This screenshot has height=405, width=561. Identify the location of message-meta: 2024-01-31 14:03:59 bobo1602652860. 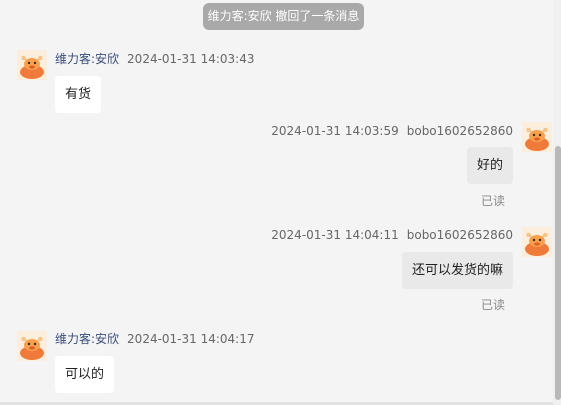
(392, 131).